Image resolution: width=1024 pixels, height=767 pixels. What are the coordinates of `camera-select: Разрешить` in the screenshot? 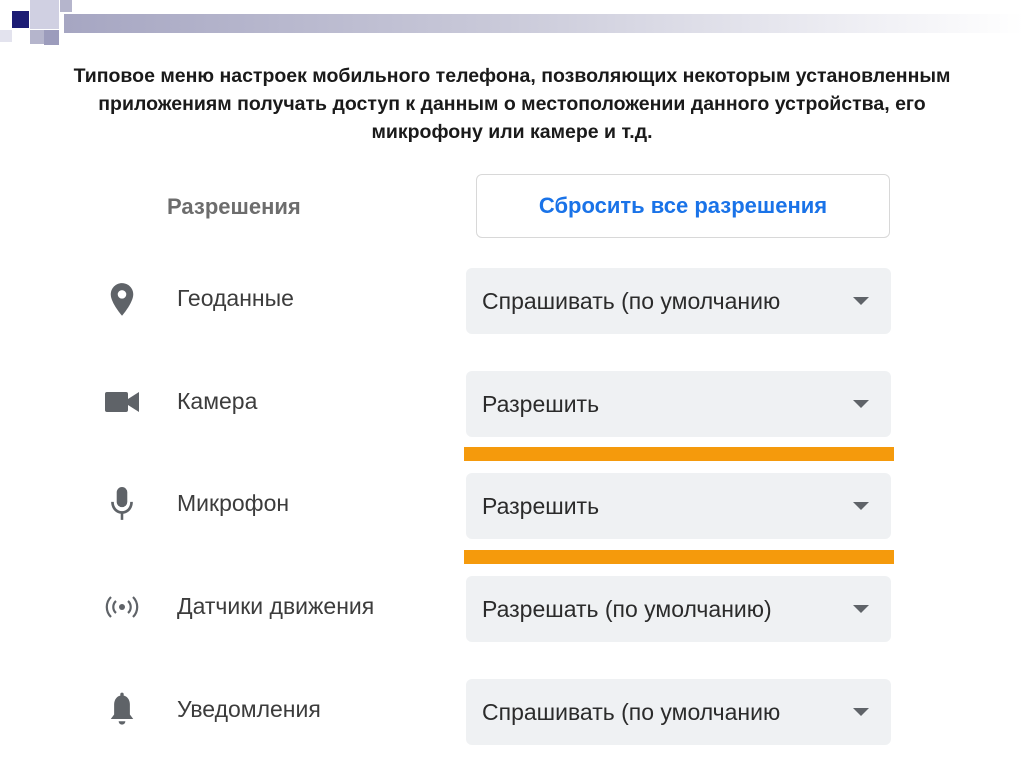 It's located at (678, 404).